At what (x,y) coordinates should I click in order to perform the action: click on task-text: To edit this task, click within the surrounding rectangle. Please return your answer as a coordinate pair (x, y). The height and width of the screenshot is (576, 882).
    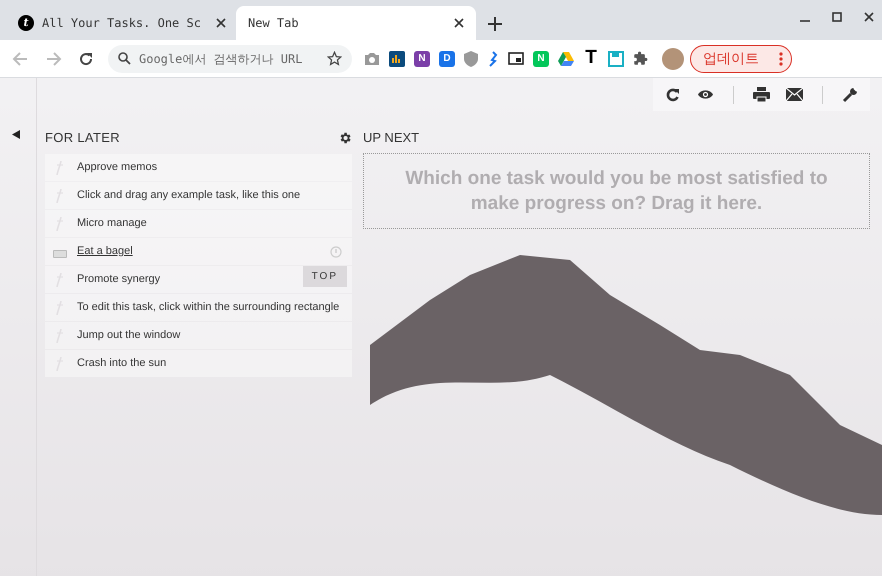
    Looking at the image, I should click on (208, 307).